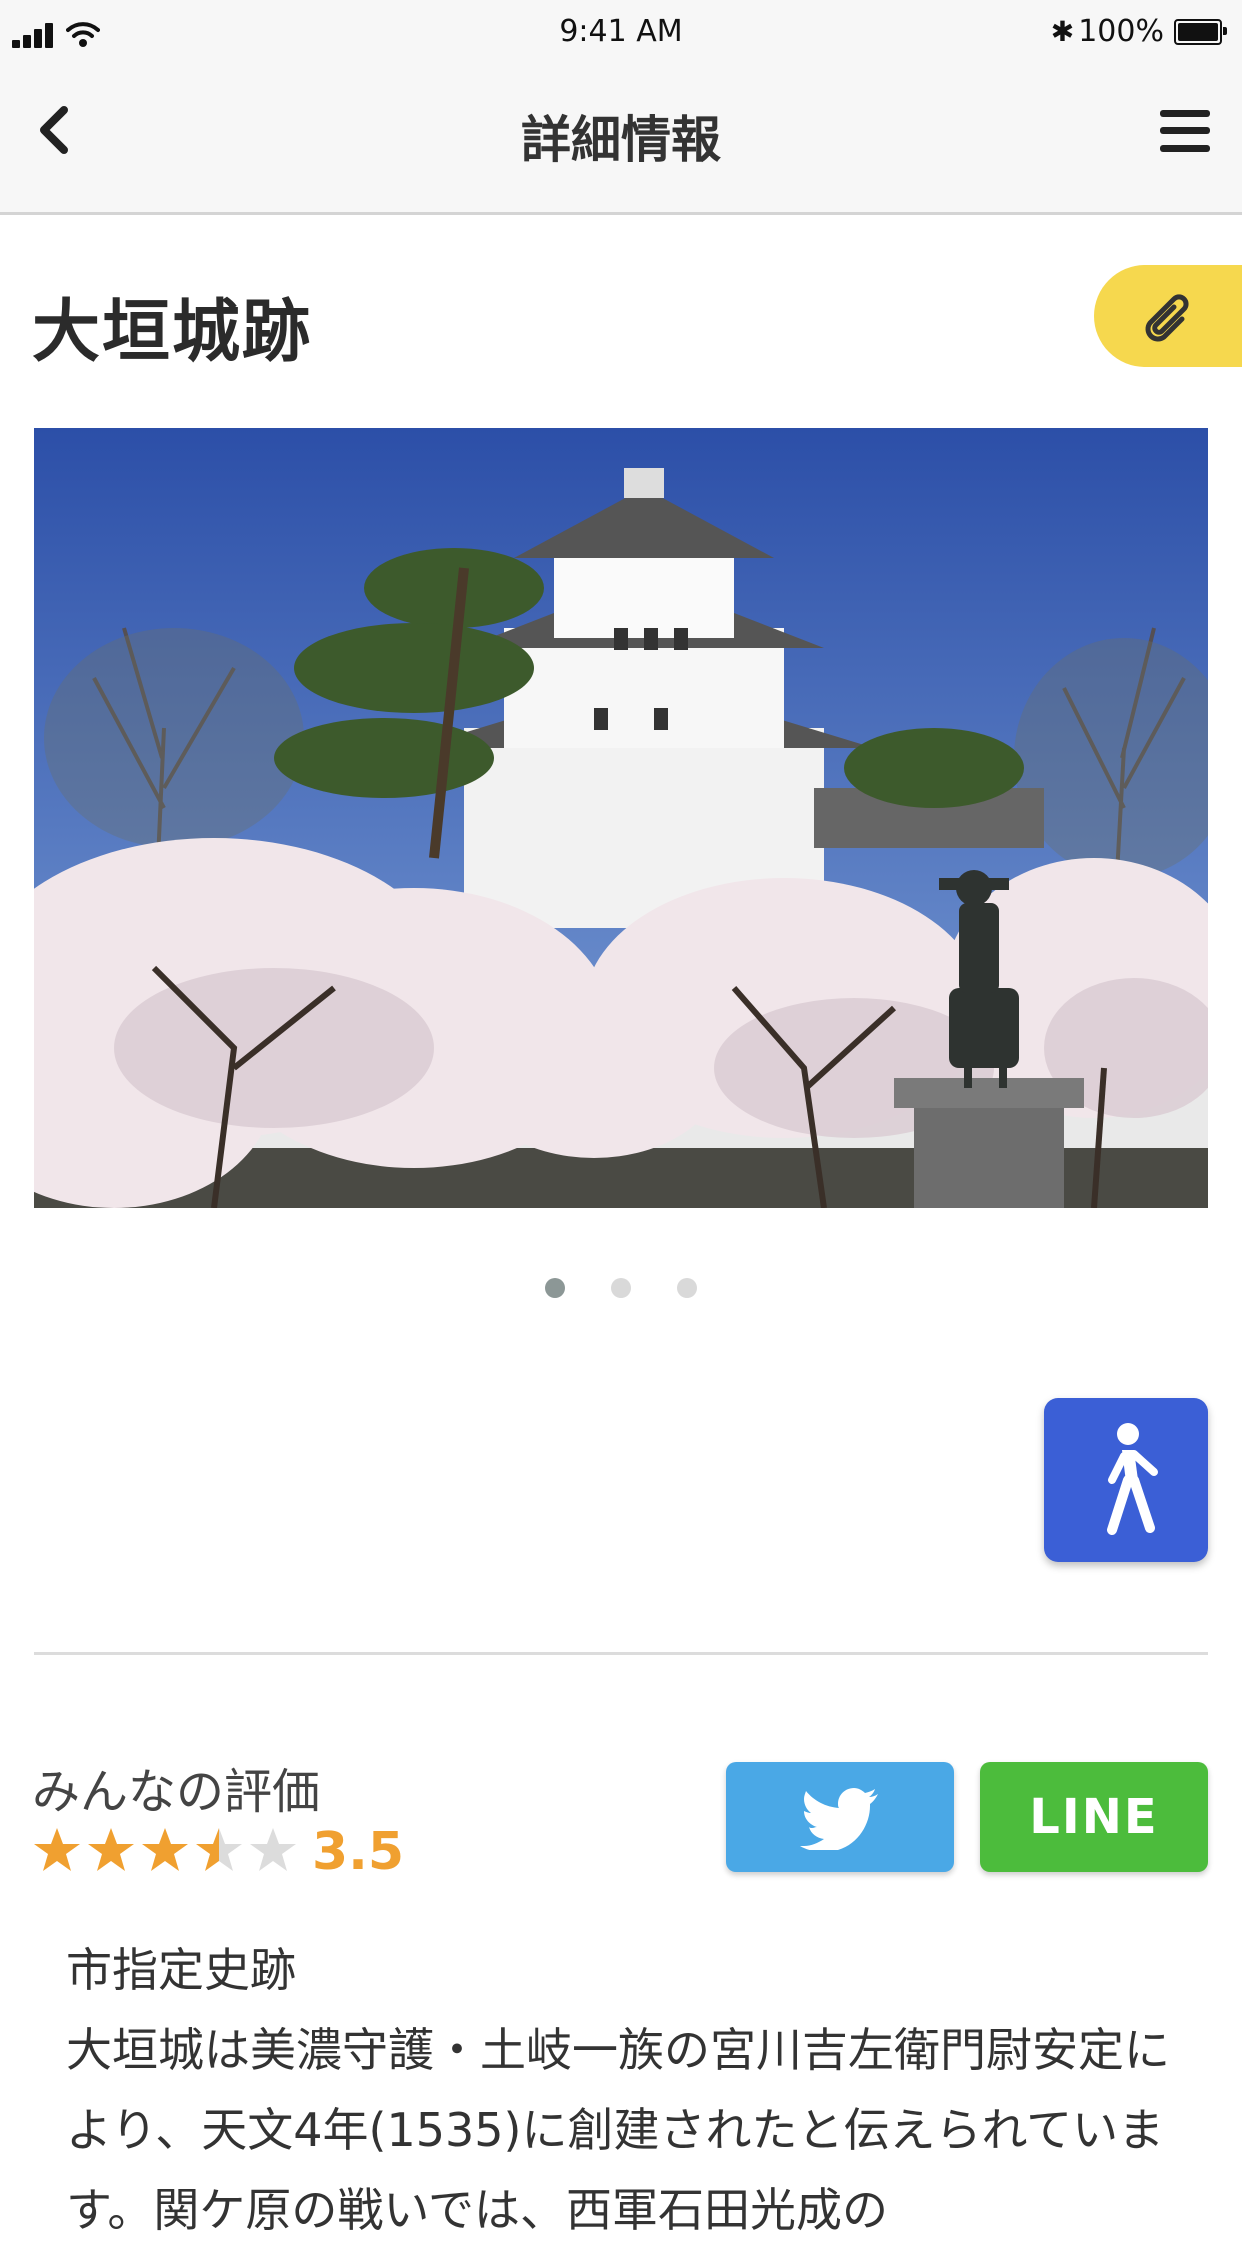 Image resolution: width=1242 pixels, height=2250 pixels. Describe the element at coordinates (1185, 131) in the screenshot. I see `hamburger-menu-icon` at that location.